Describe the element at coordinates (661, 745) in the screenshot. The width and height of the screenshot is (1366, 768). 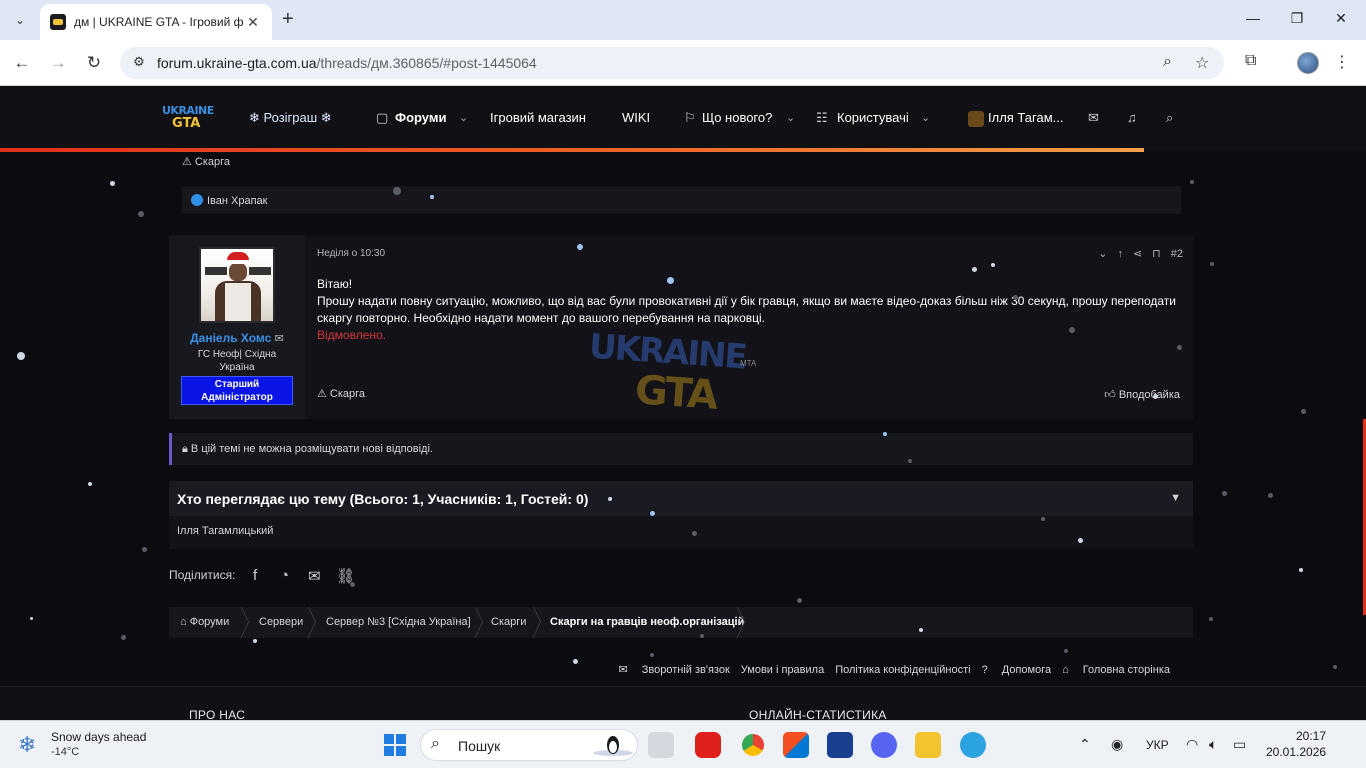
I see `task-view-icon` at that location.